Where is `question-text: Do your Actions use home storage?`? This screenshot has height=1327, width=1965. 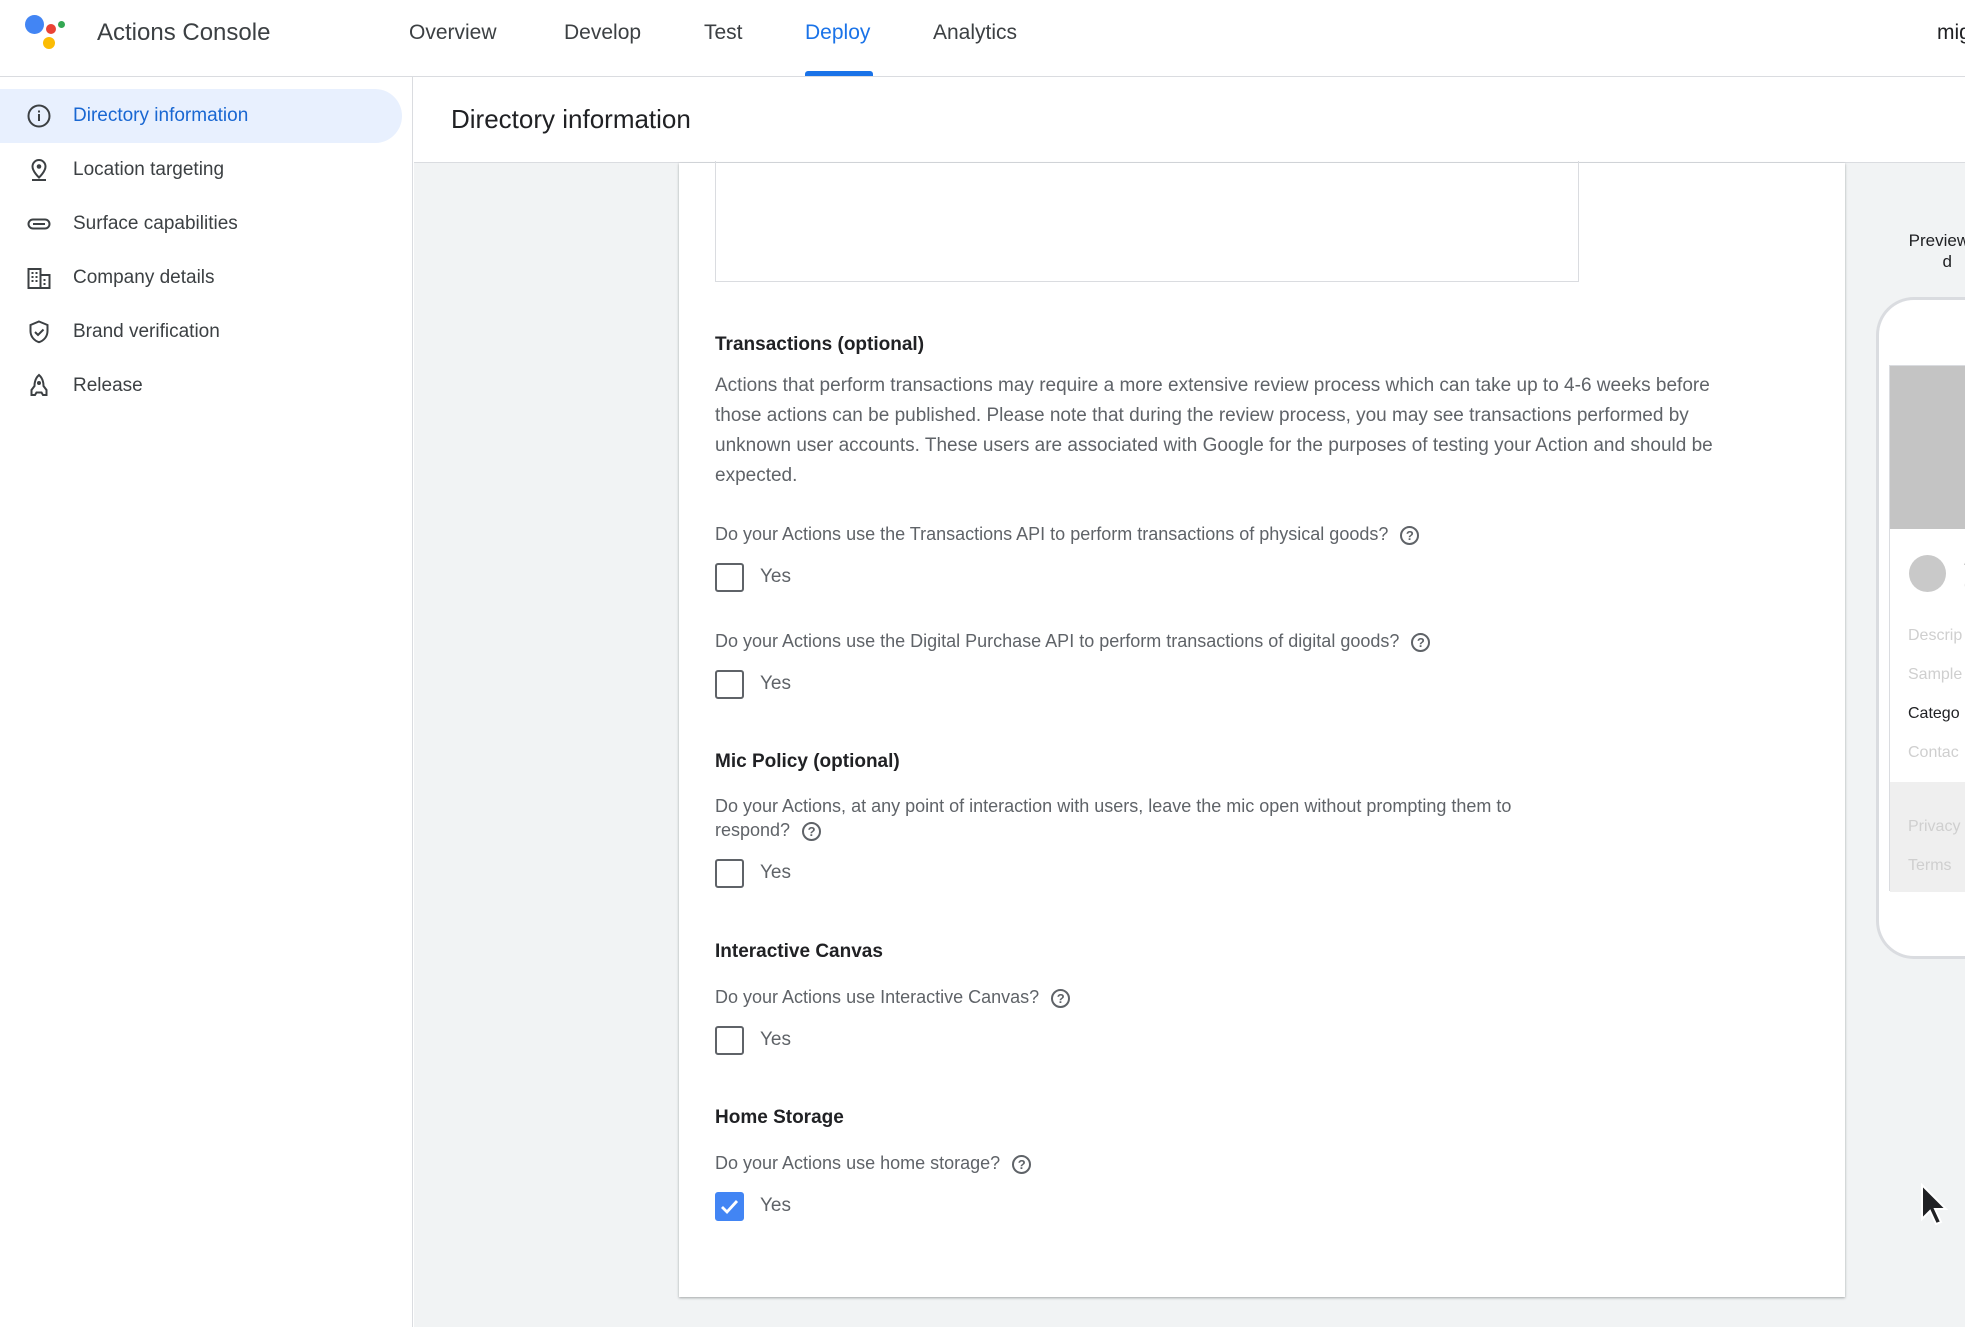 question-text: Do your Actions use home storage? is located at coordinates (858, 1163).